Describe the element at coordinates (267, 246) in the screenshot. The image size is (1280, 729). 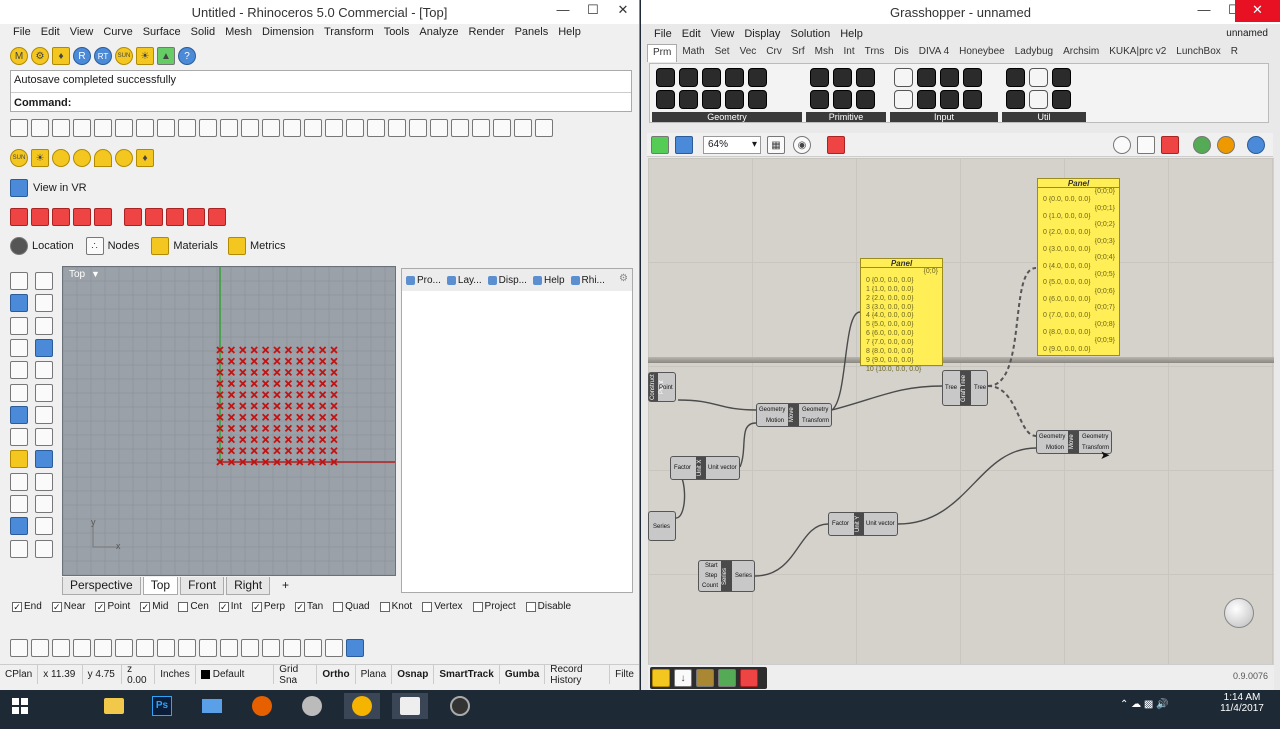
I see `metrics-button: Metrics` at that location.